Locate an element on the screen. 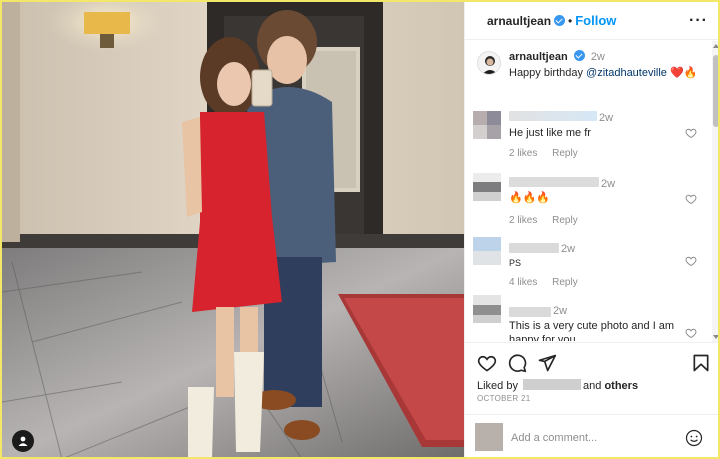 Image resolution: width=720 pixels, height=459 pixels. scrollbar-thumb is located at coordinates (715, 91).